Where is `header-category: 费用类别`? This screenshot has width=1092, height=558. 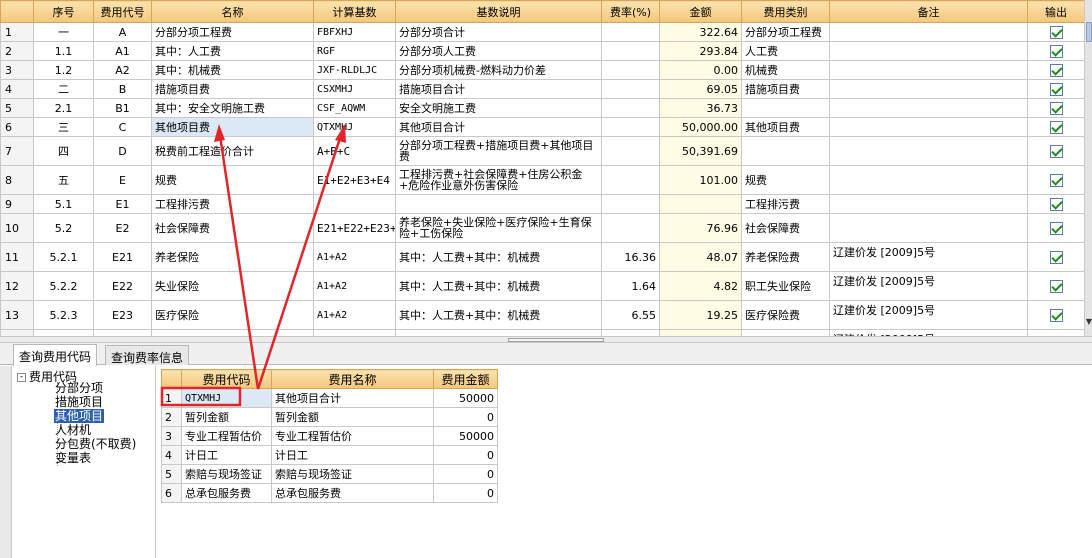
header-category: 费用类别 is located at coordinates (785, 11).